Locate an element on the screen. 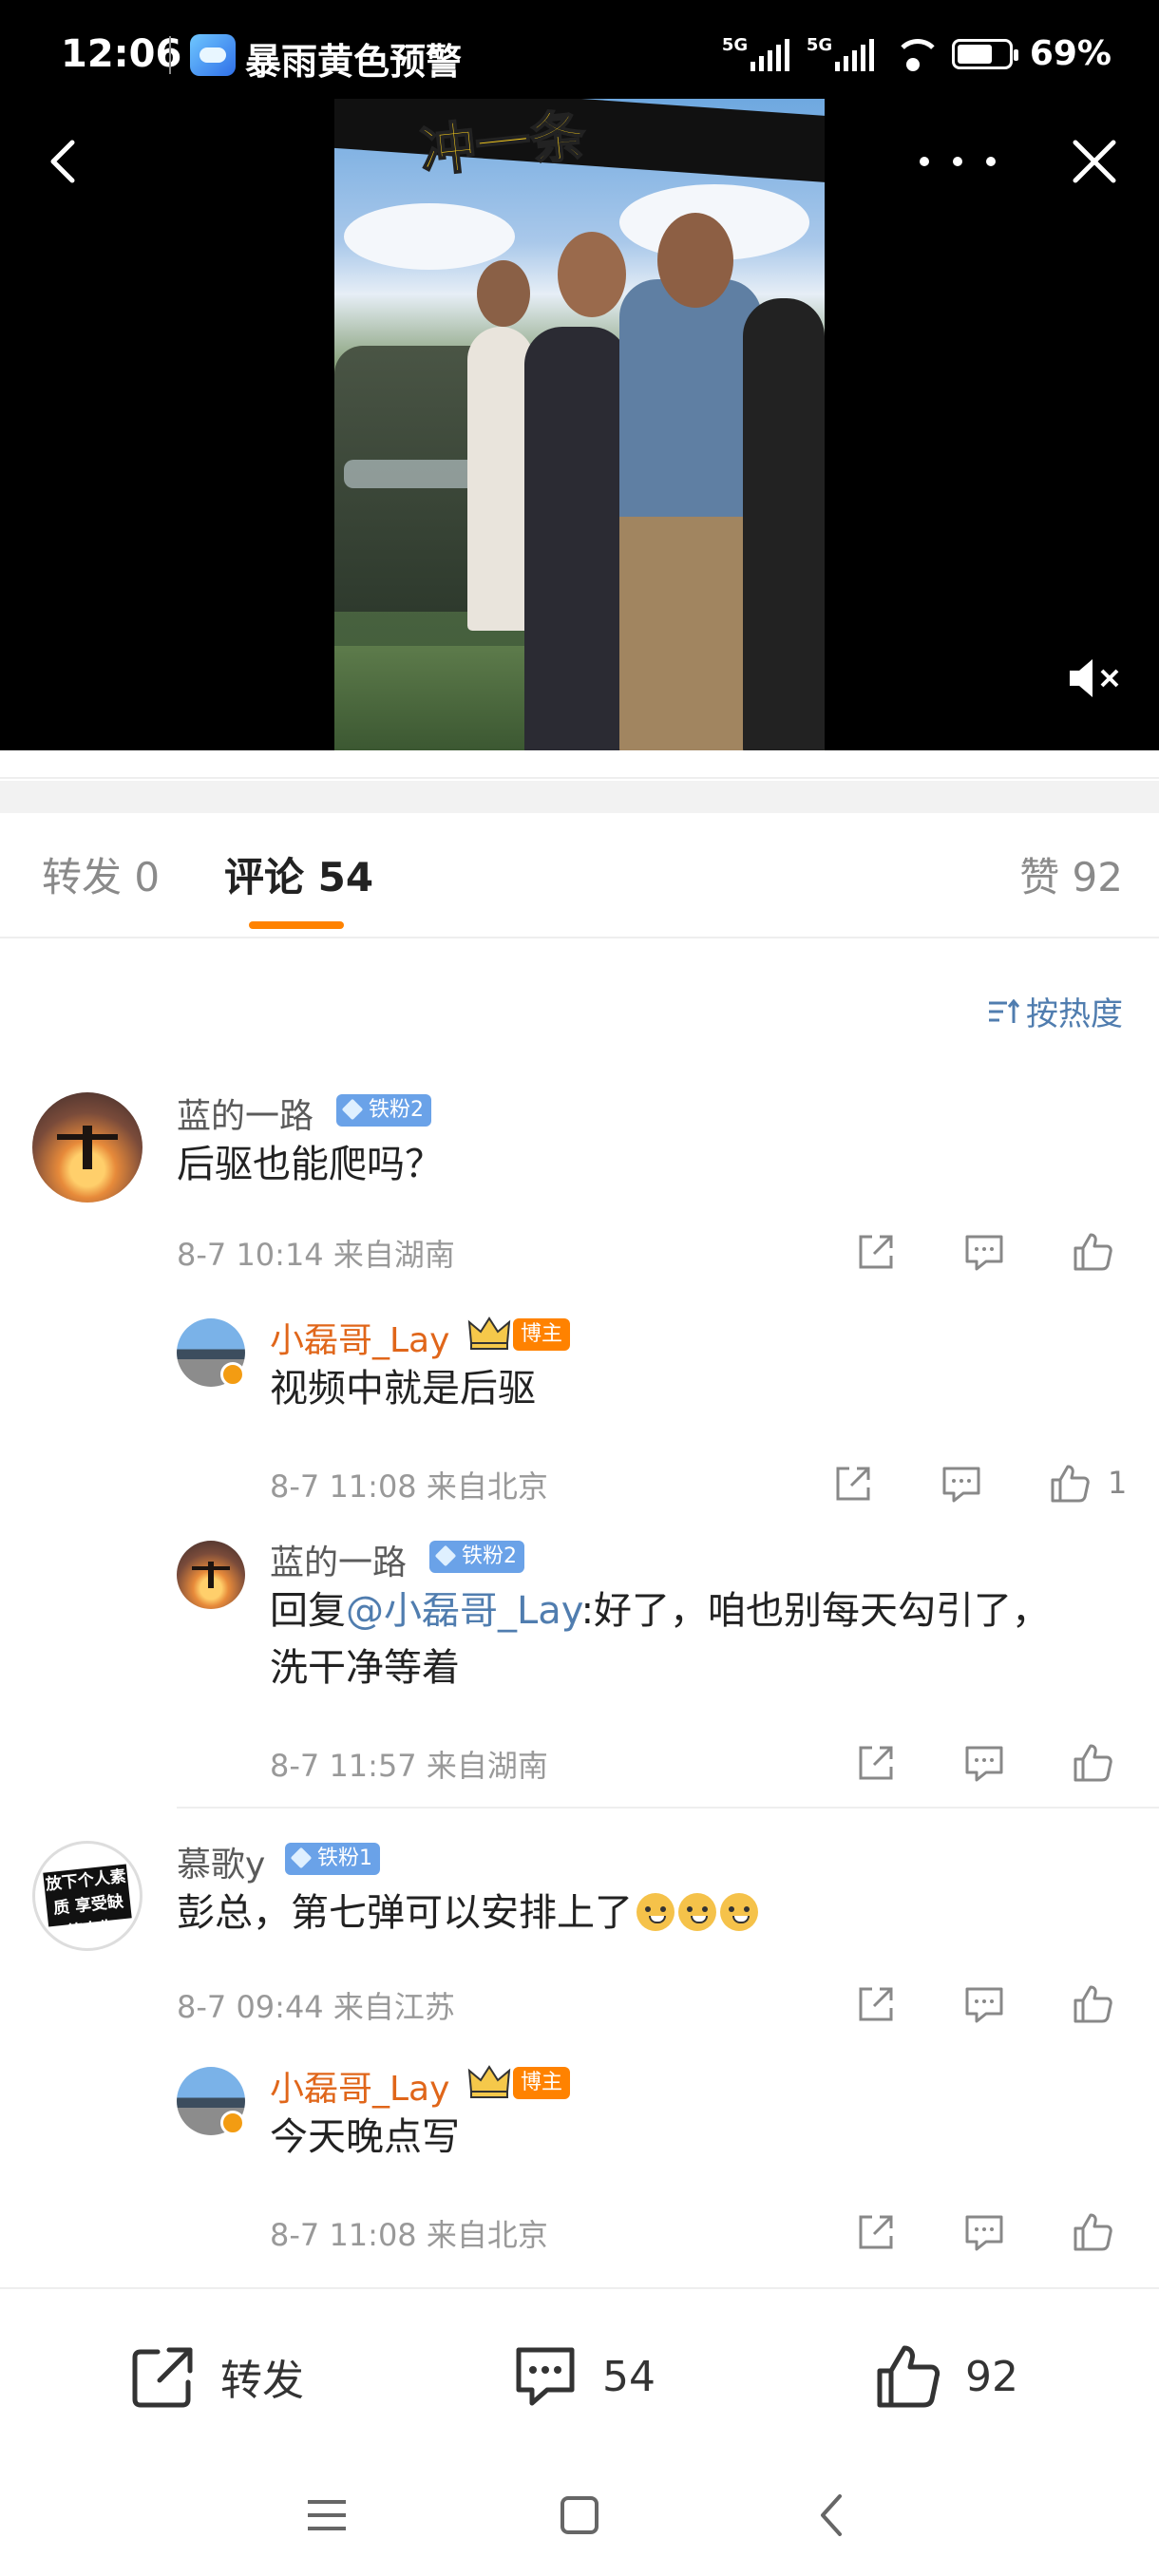 The height and width of the screenshot is (2576, 1159). comment-text: 后驱也能爬吗？ is located at coordinates (310, 1164).